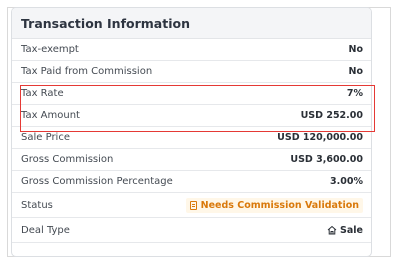  What do you see at coordinates (354, 93) in the screenshot?
I see `row-value: 7%` at bounding box center [354, 93].